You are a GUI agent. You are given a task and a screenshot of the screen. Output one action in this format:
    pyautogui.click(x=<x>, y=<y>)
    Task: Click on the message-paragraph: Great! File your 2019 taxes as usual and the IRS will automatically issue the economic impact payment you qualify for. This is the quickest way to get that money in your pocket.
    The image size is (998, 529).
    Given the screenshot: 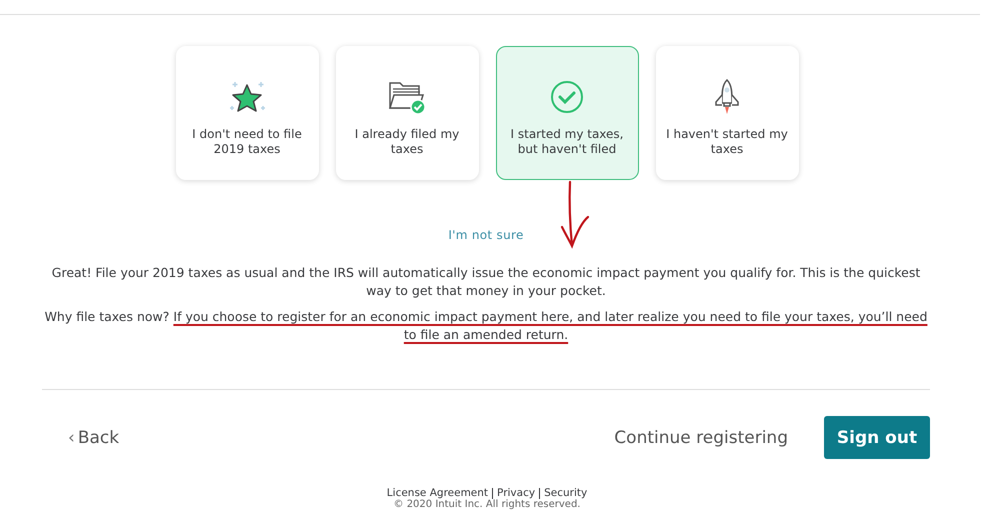 What is the action you would take?
    pyautogui.click(x=486, y=282)
    